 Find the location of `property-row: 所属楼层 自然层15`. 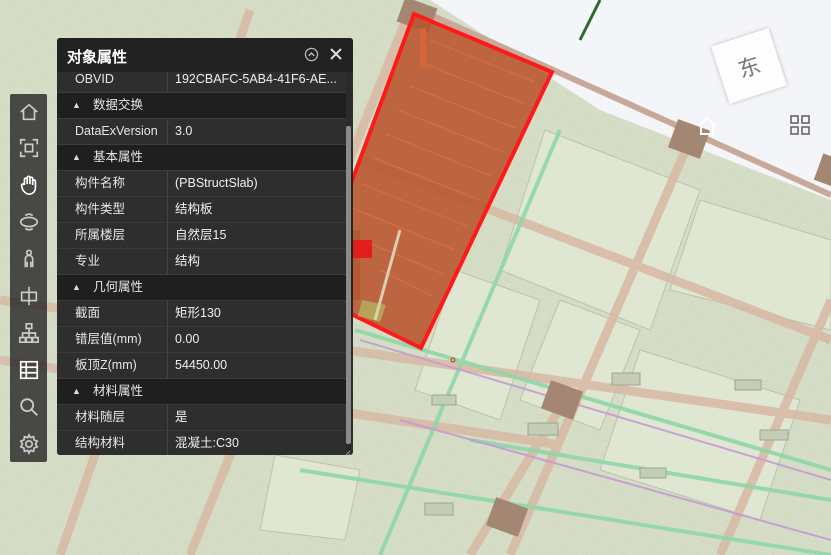

property-row: 所属楼层 自然层15 is located at coordinates (201, 236).